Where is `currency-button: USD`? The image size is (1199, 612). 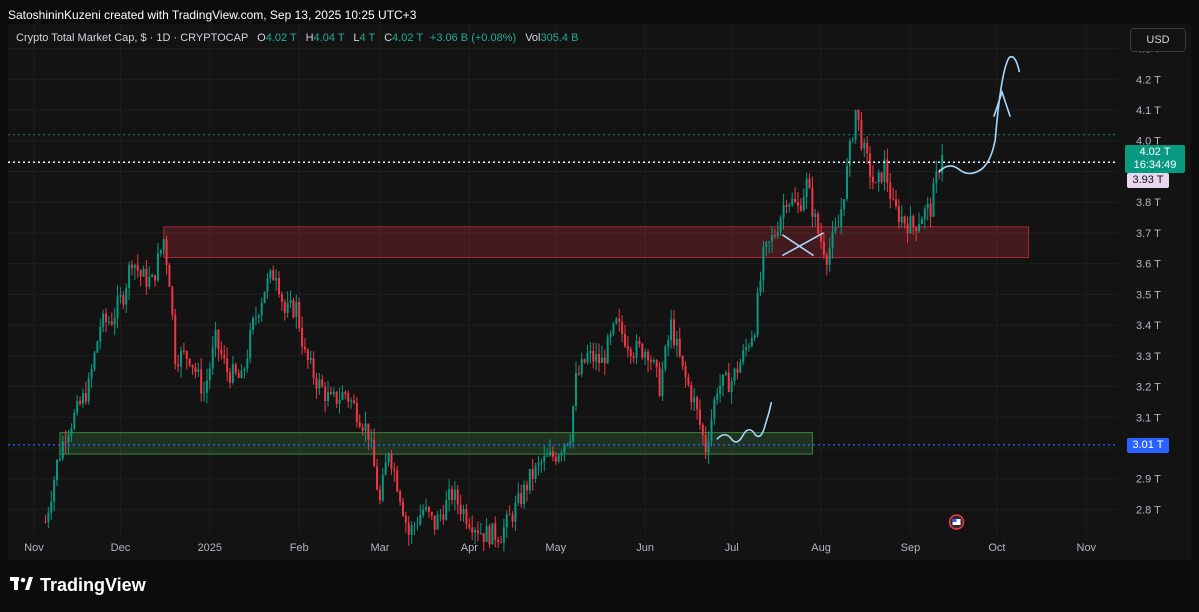
currency-button: USD is located at coordinates (1158, 40).